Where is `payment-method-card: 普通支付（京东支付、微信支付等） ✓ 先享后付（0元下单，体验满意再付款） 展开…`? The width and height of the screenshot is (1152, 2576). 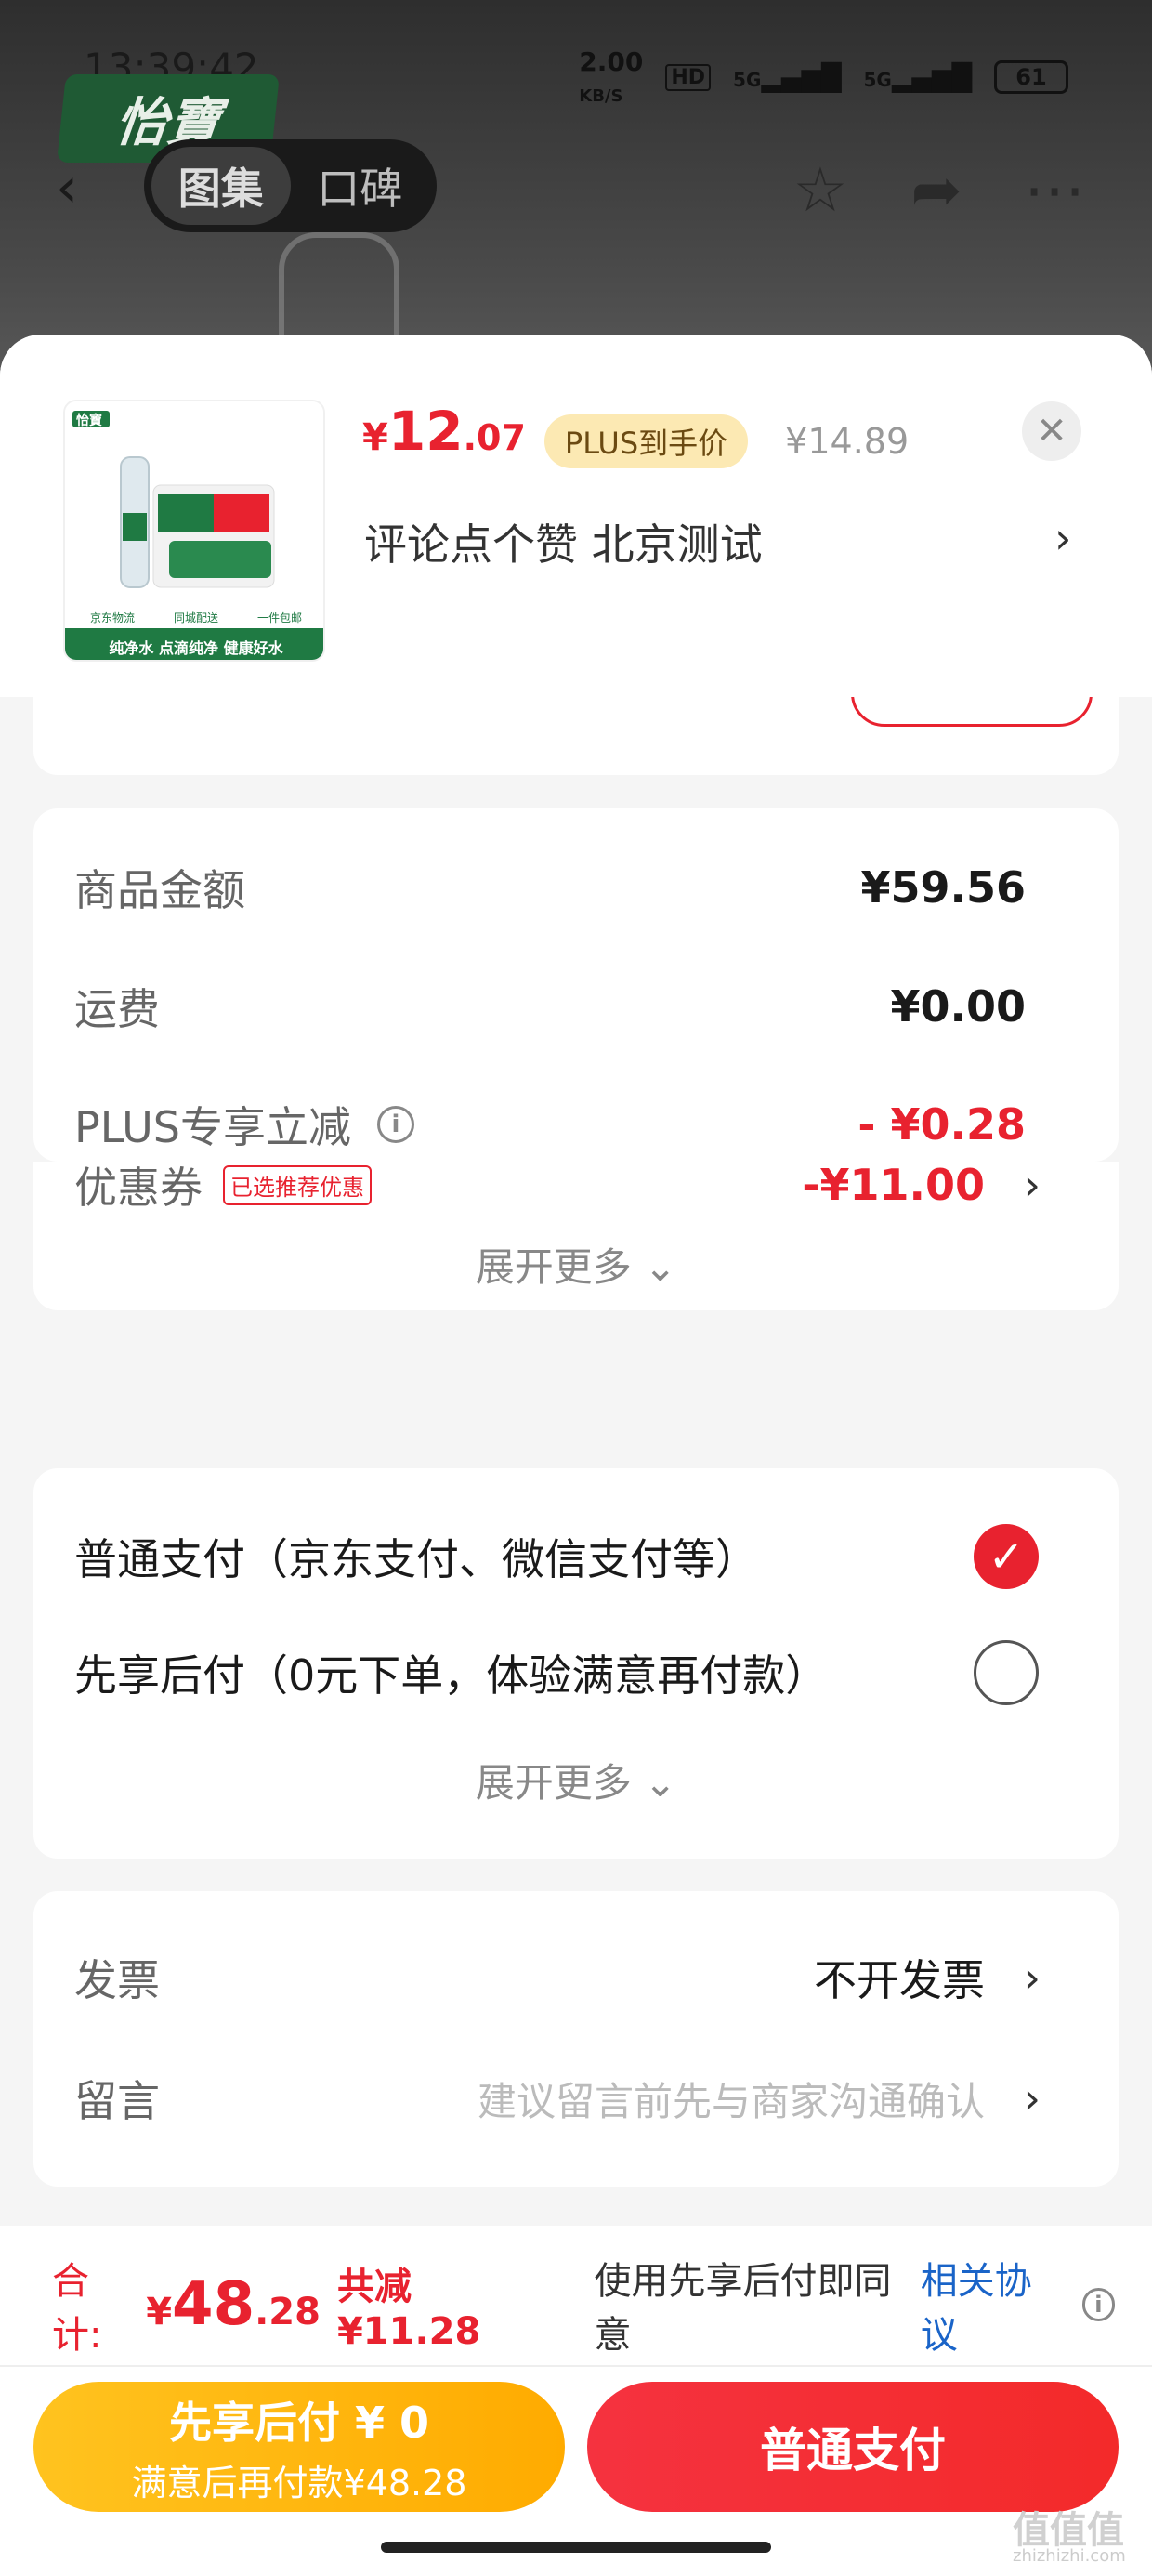 payment-method-card: 普通支付（京东支付、微信支付等） ✓ 先享后付（0元下单，体验满意再付款） 展开… is located at coordinates (576, 1663).